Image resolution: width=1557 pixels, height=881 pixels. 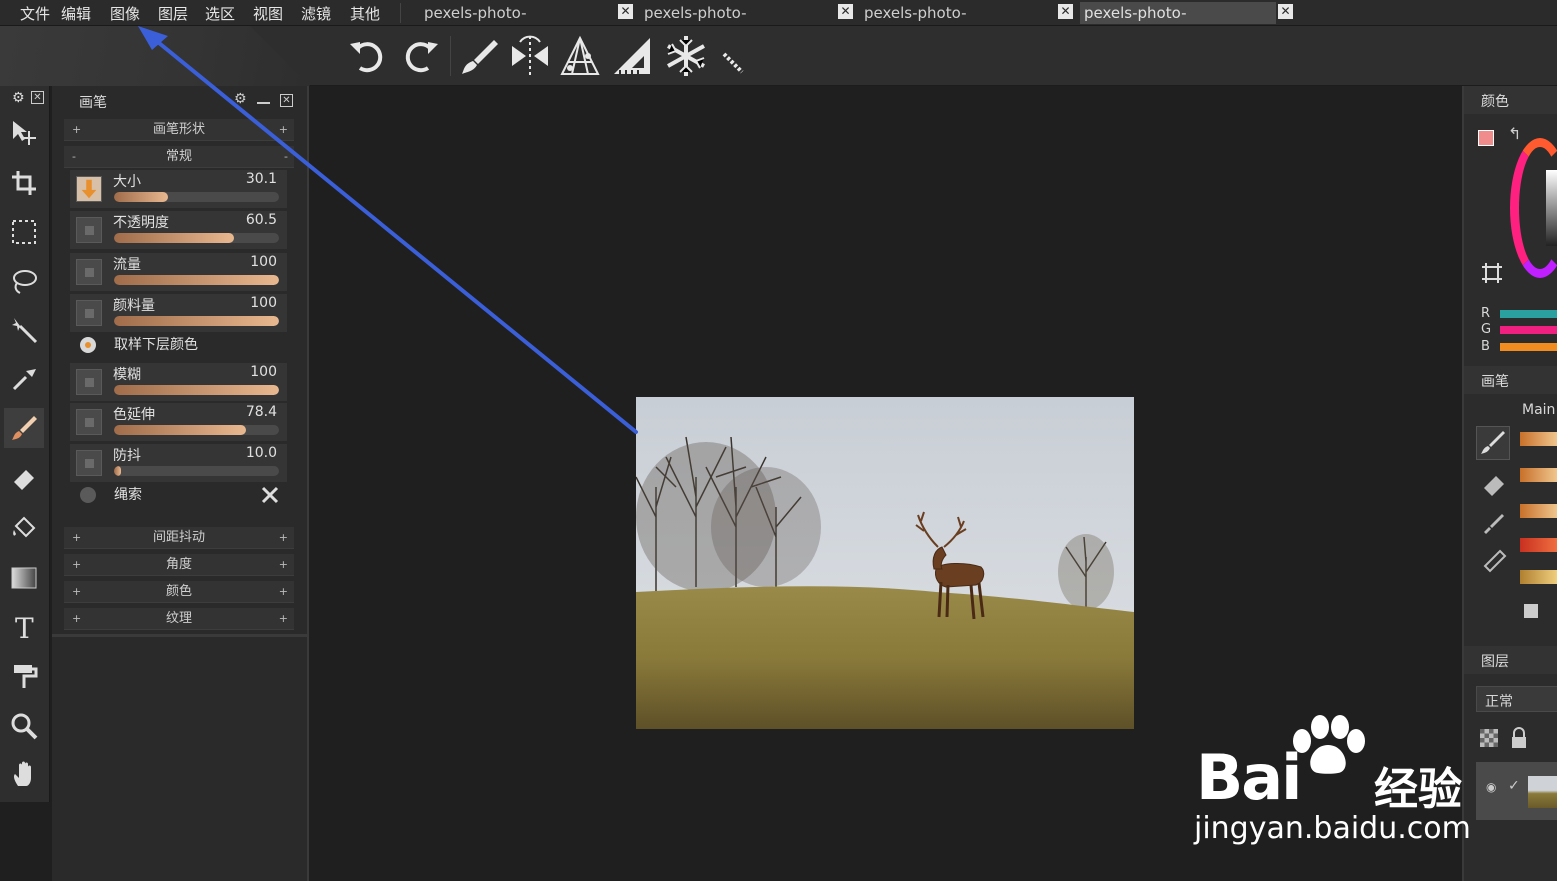 What do you see at coordinates (1486, 329) in the screenshot?
I see `g-label: G` at bounding box center [1486, 329].